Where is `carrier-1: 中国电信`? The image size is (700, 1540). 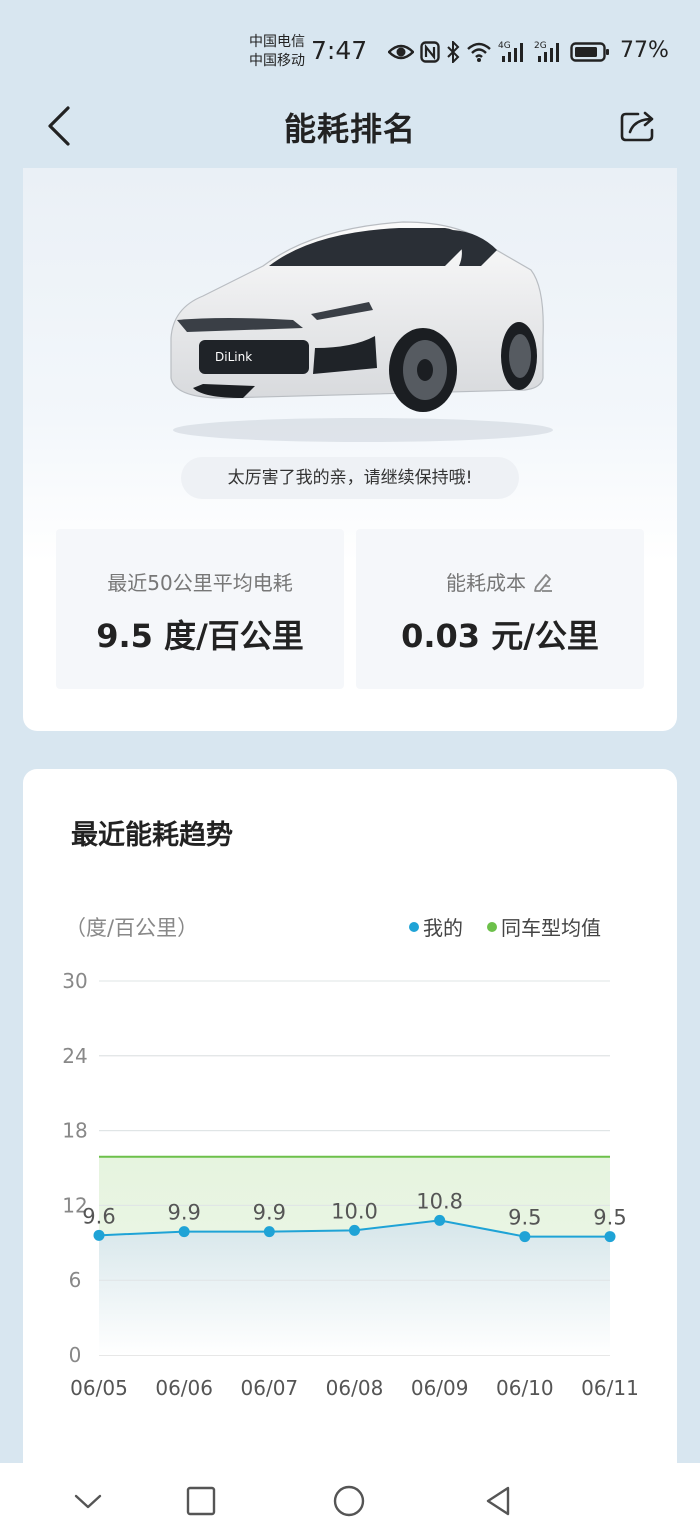 carrier-1: 中国电信 is located at coordinates (277, 42).